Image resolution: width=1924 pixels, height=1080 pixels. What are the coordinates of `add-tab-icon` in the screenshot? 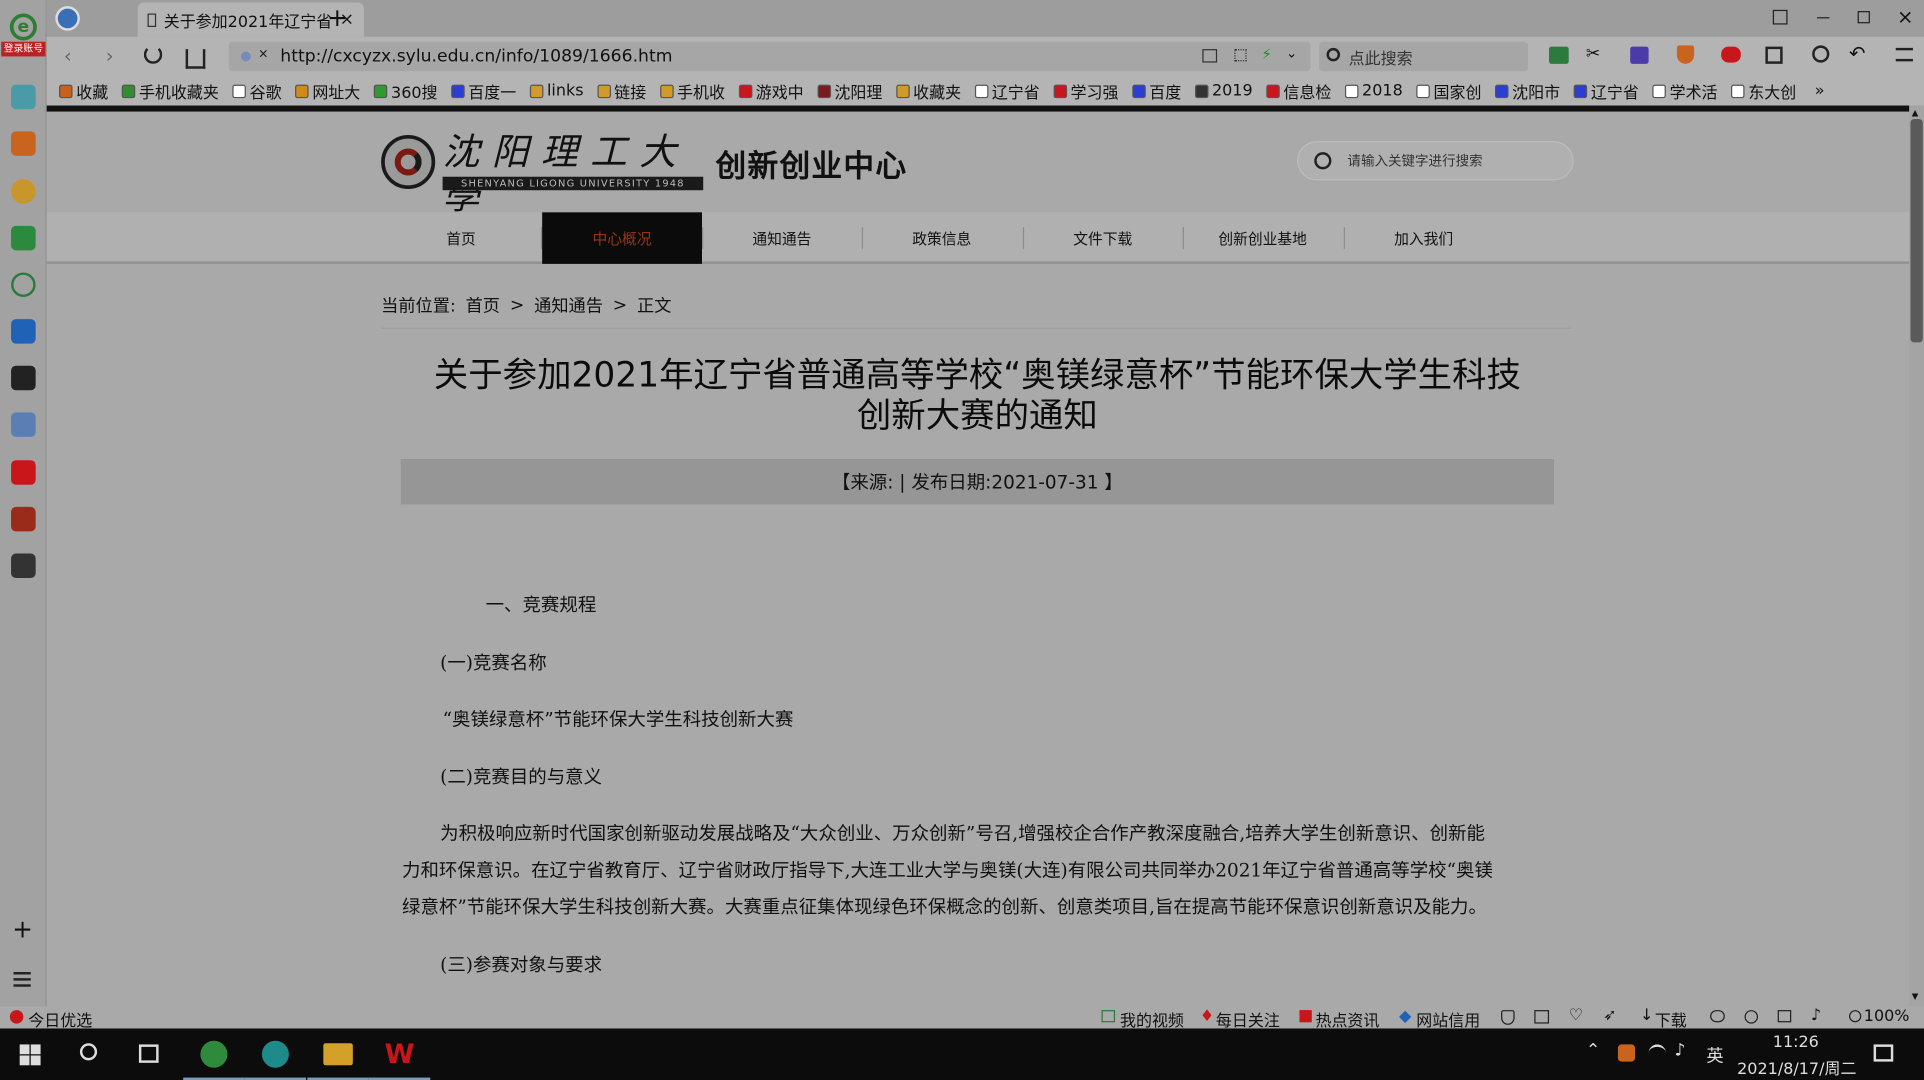 It's located at (23, 97).